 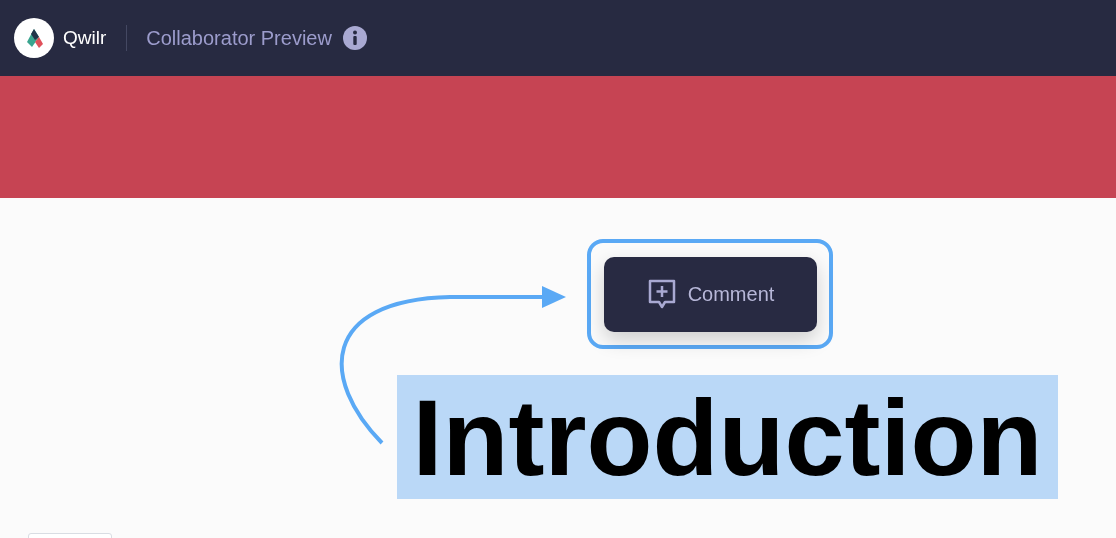 I want to click on section-heading: Introduction, so click(x=727, y=437).